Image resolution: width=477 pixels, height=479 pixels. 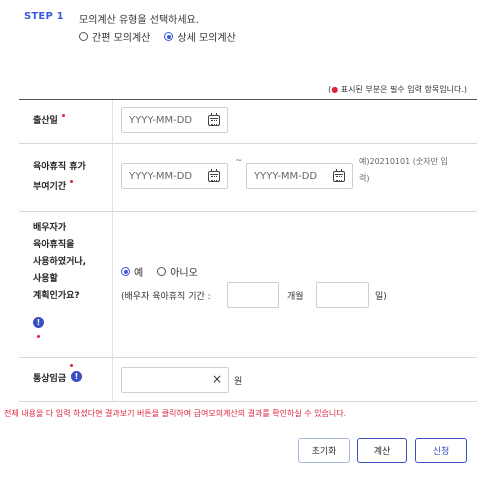 I want to click on leave-period-label-line1: 육아휴직 휴가, so click(x=59, y=167).